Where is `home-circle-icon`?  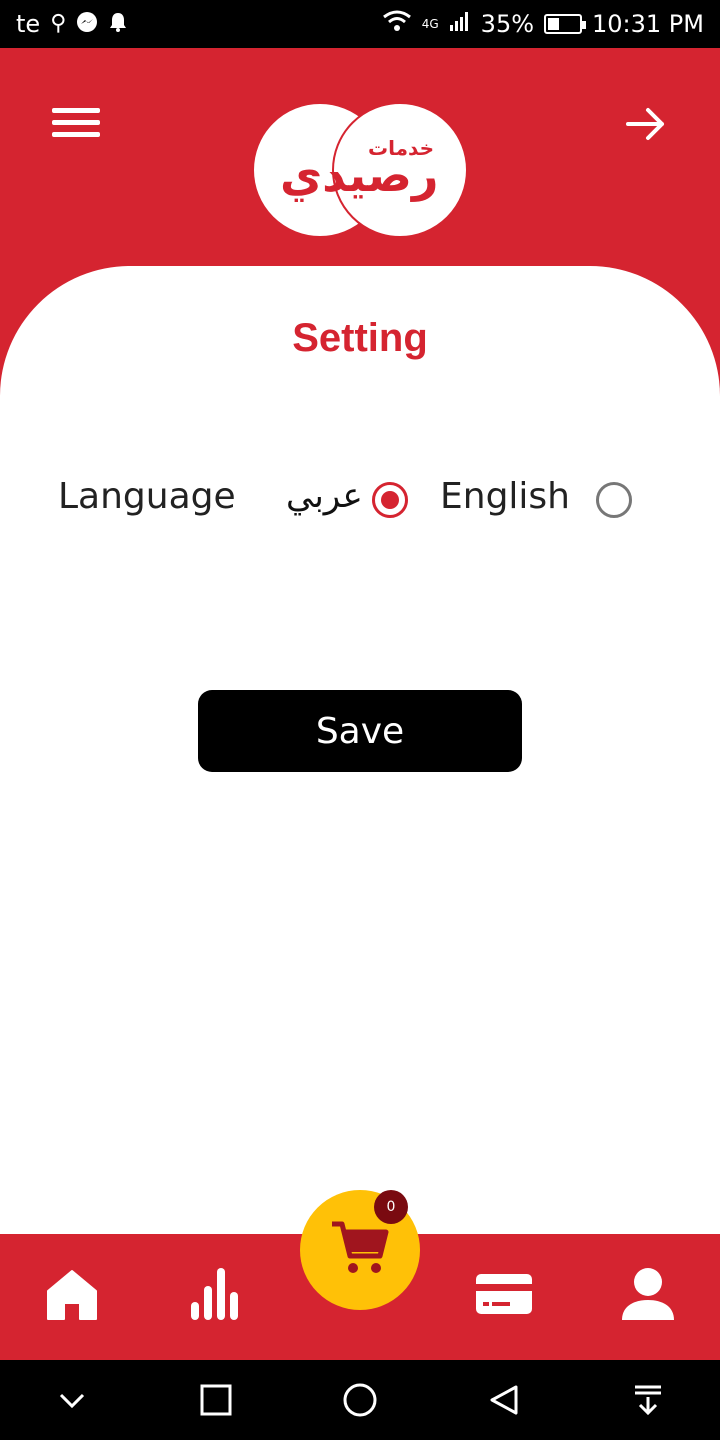
home-circle-icon is located at coordinates (360, 1400).